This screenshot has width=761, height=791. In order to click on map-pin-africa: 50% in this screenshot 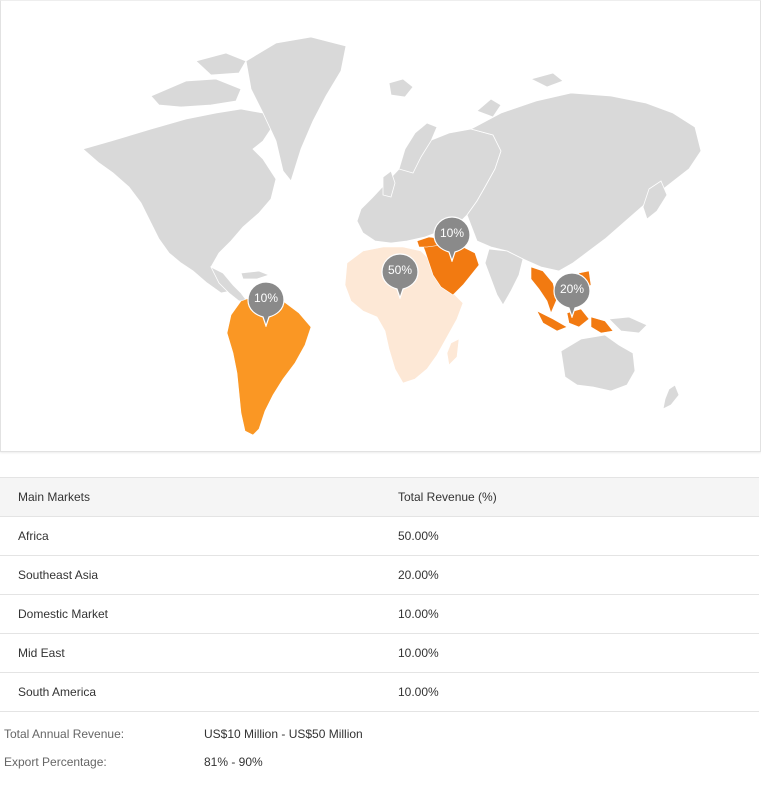, I will do `click(400, 276)`.